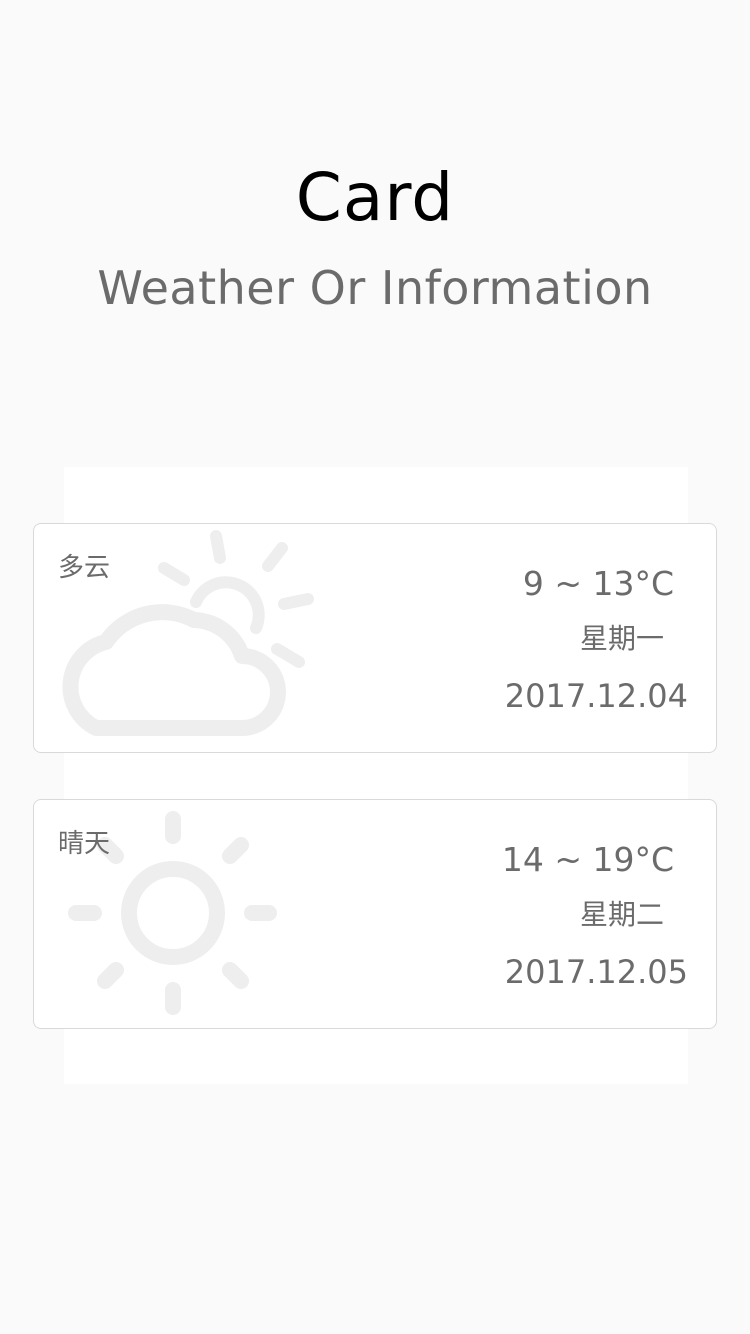 This screenshot has height=1334, width=750. What do you see at coordinates (587, 859) in the screenshot?
I see `temperature-range: 14 ~ 19°C` at bounding box center [587, 859].